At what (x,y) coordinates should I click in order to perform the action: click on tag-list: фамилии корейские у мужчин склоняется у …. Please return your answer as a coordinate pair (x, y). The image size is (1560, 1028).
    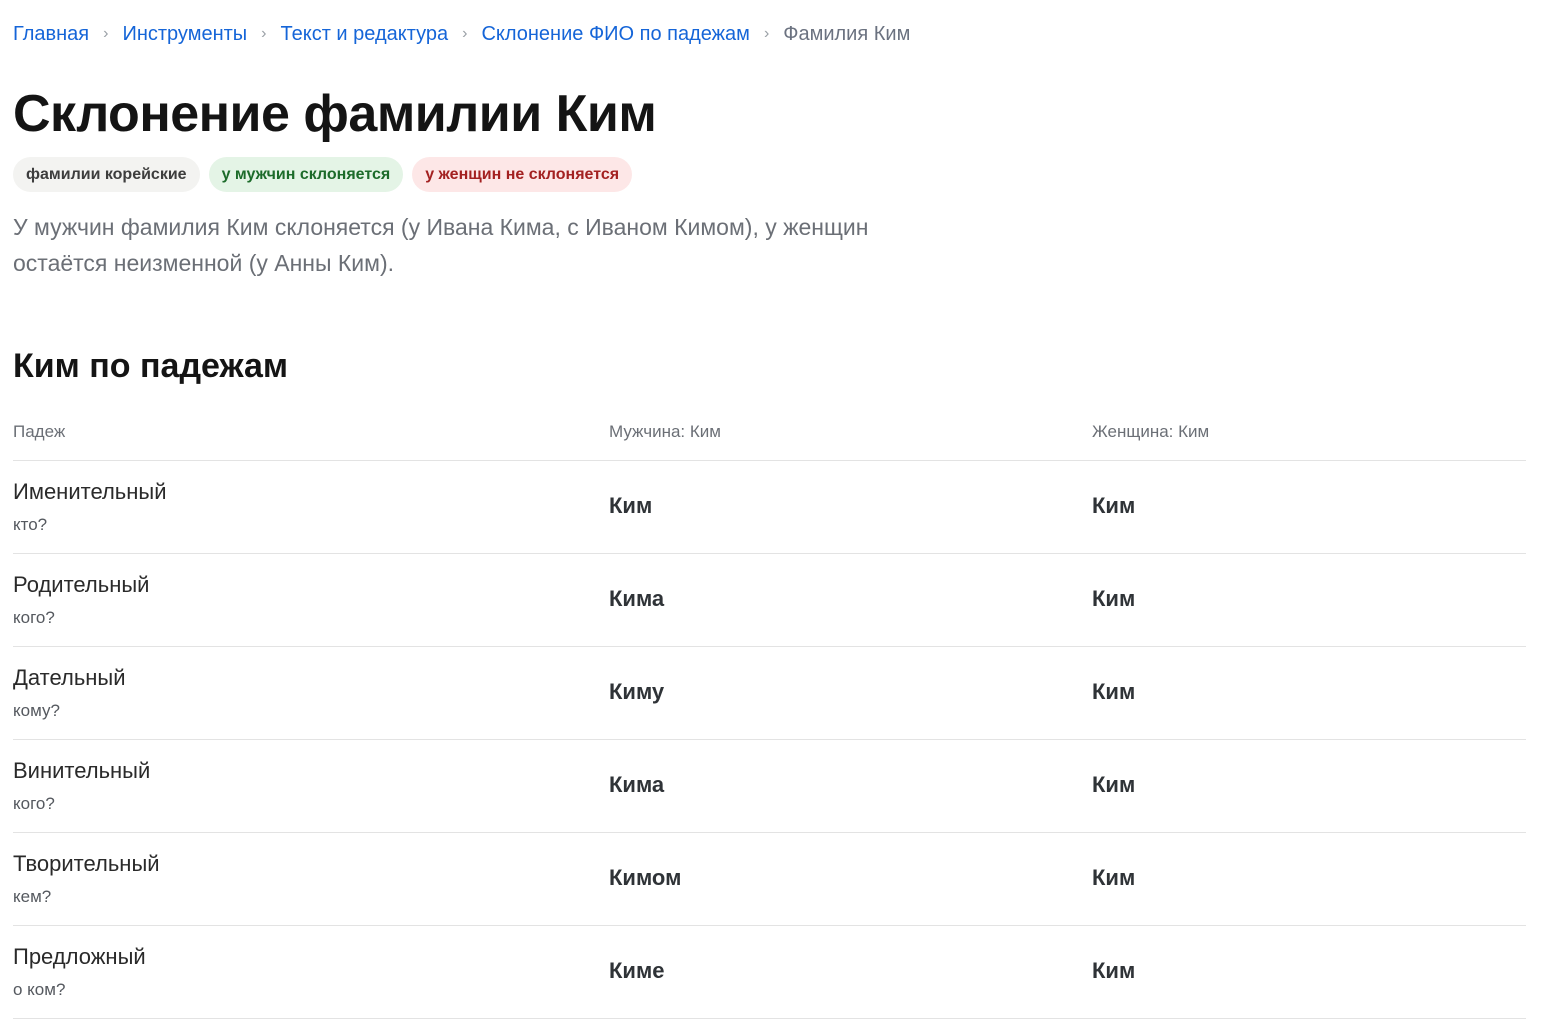
    Looking at the image, I should click on (323, 174).